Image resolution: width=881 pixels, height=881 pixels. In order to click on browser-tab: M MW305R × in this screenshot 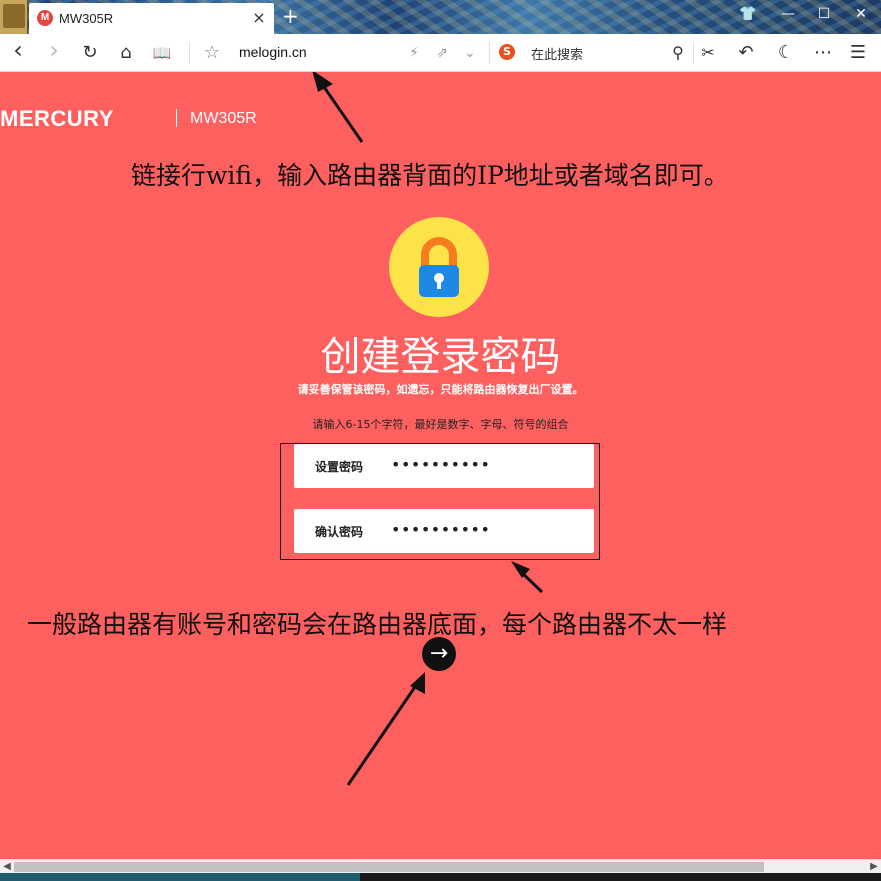, I will do `click(151, 18)`.